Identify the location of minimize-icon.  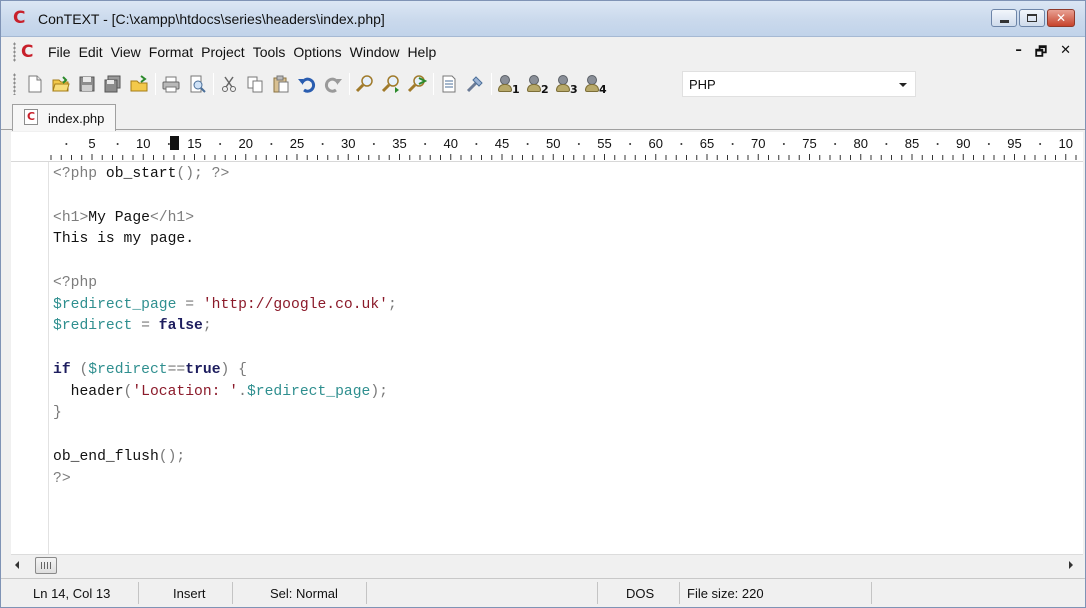
(1004, 21).